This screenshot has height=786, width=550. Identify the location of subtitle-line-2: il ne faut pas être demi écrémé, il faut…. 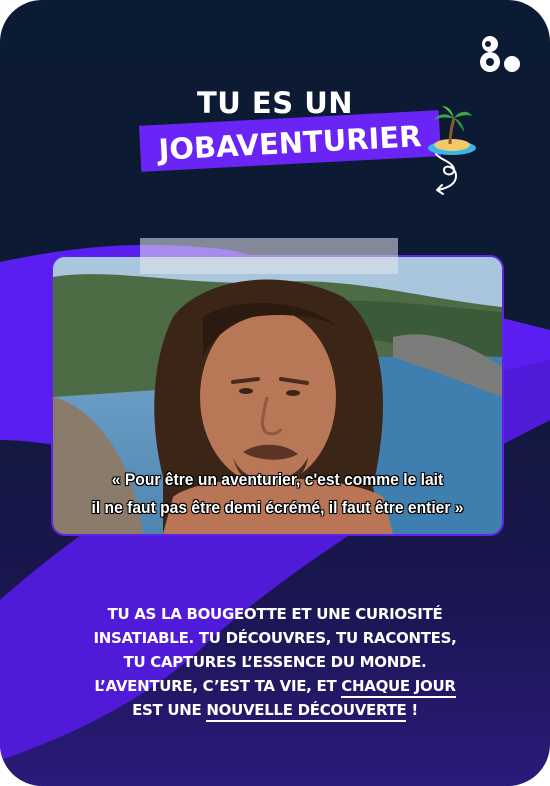
(277, 507).